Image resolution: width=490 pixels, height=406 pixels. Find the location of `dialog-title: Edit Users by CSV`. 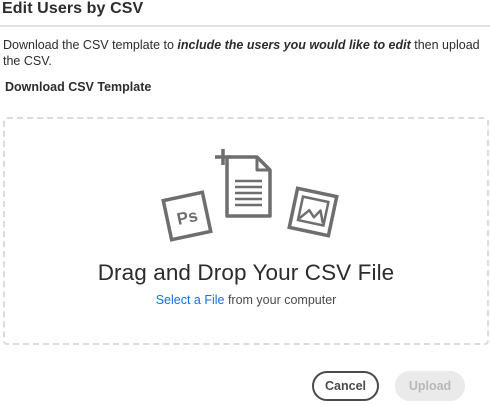

dialog-title: Edit Users by CSV is located at coordinates (73, 8).